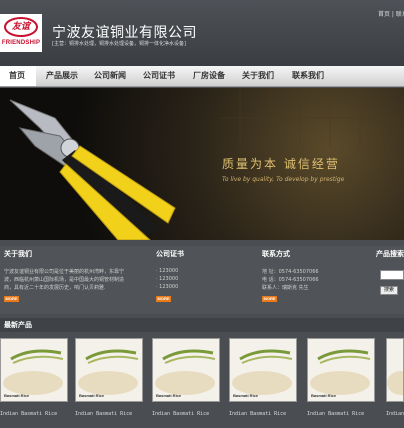 The height and width of the screenshot is (428, 404). I want to click on about-line: 波，西临杭州萧山国际机场，是中国最大的铜管材制造, so click(64, 280).